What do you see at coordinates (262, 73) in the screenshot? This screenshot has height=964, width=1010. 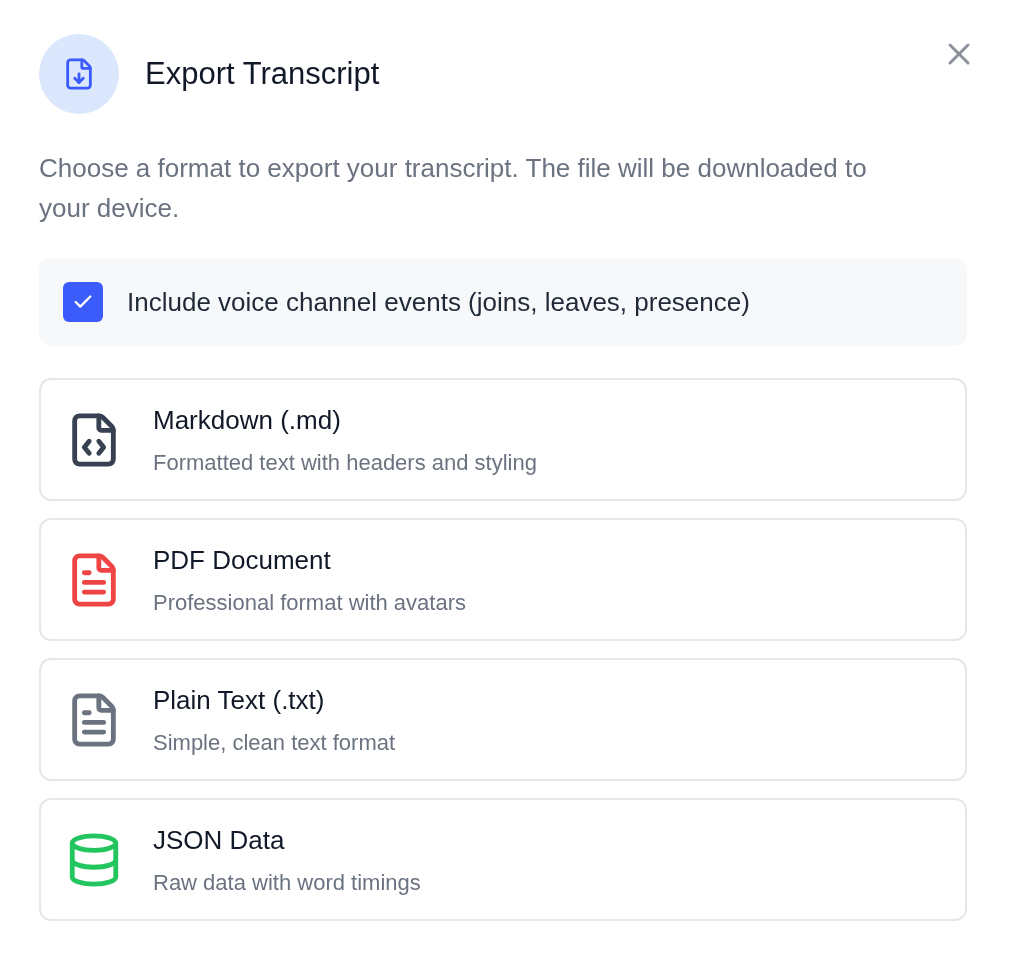 I see `dialog-title: Export Transcript` at bounding box center [262, 73].